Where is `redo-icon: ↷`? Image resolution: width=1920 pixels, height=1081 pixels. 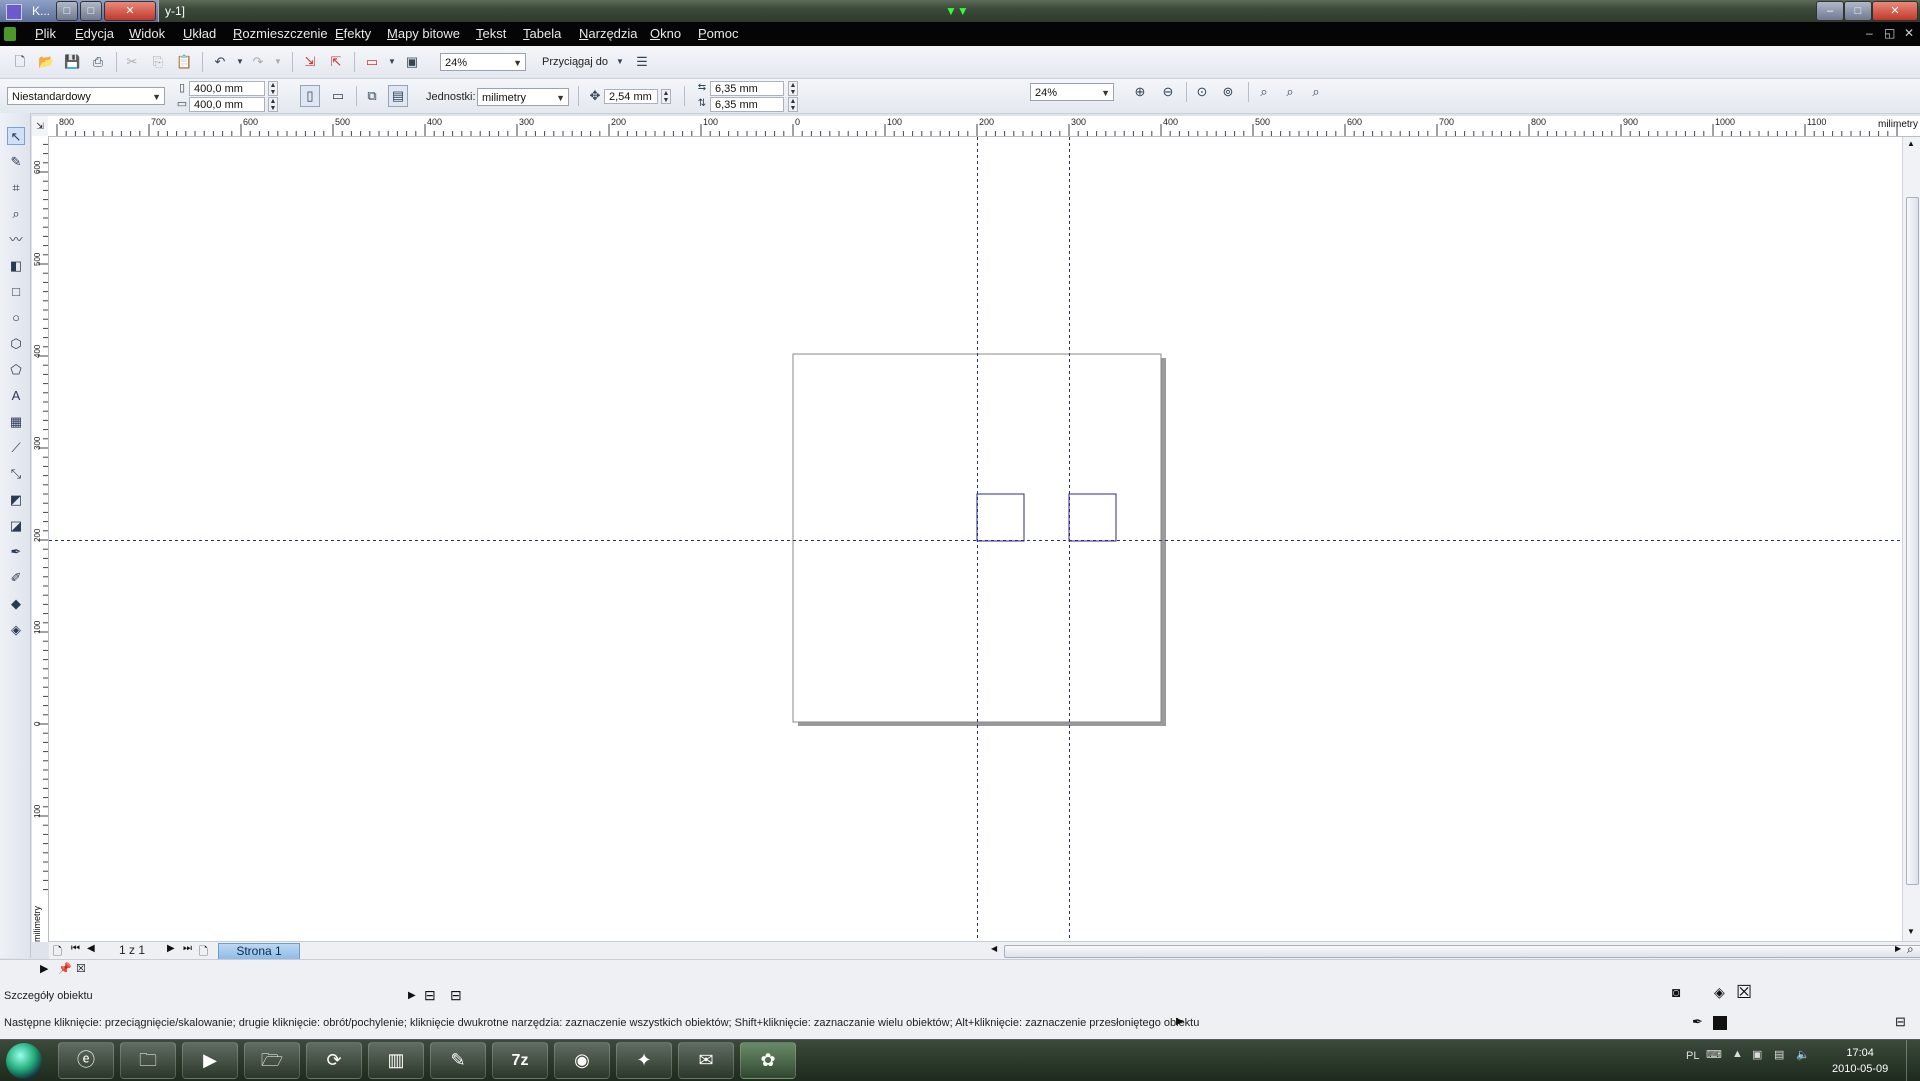
redo-icon: ↷ is located at coordinates (258, 62).